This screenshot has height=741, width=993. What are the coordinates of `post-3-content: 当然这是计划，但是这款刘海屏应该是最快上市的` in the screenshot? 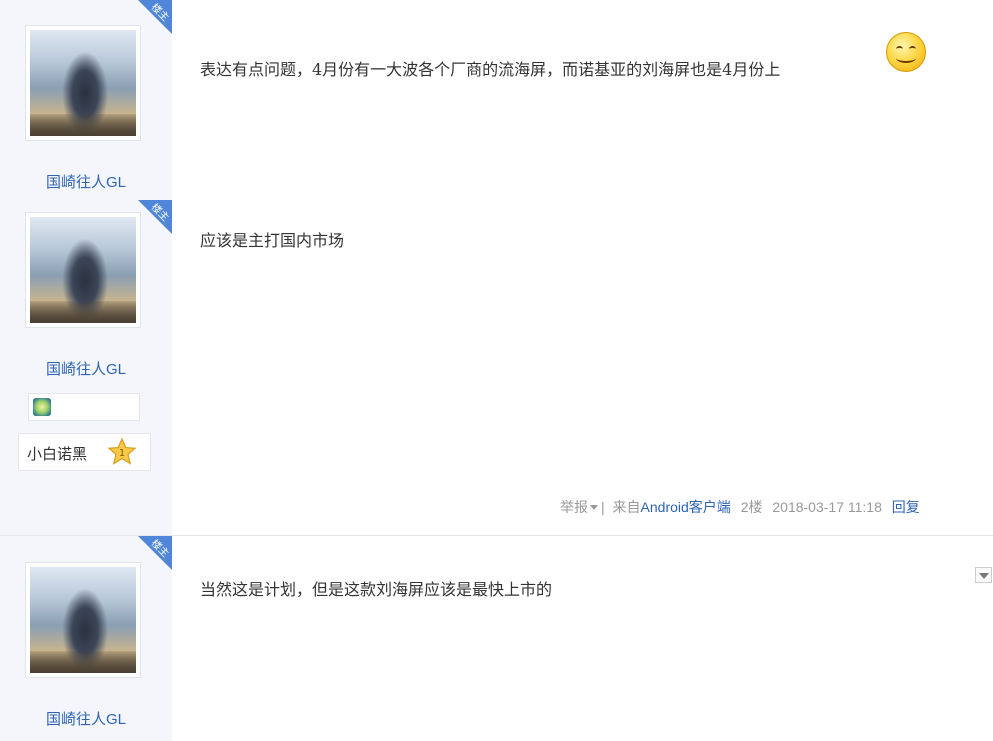 It's located at (376, 589).